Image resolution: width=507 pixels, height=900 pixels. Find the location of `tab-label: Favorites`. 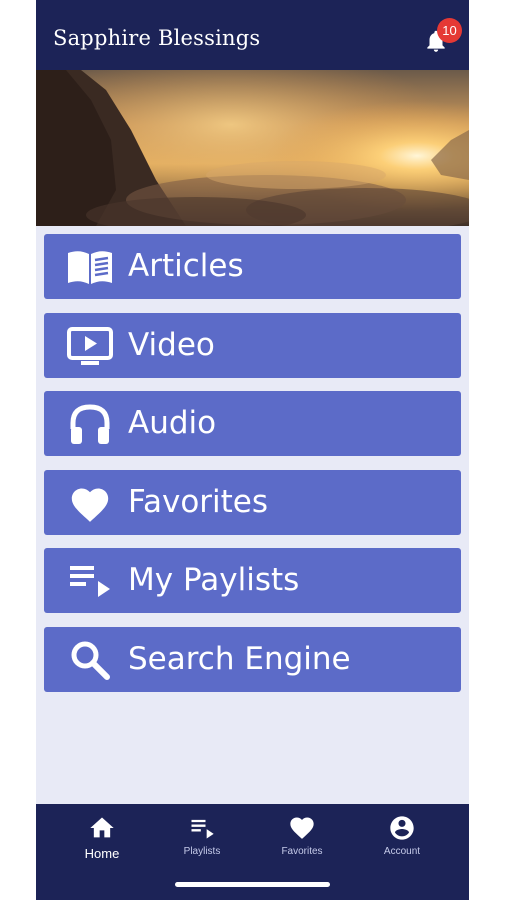

tab-label: Favorites is located at coordinates (302, 851).